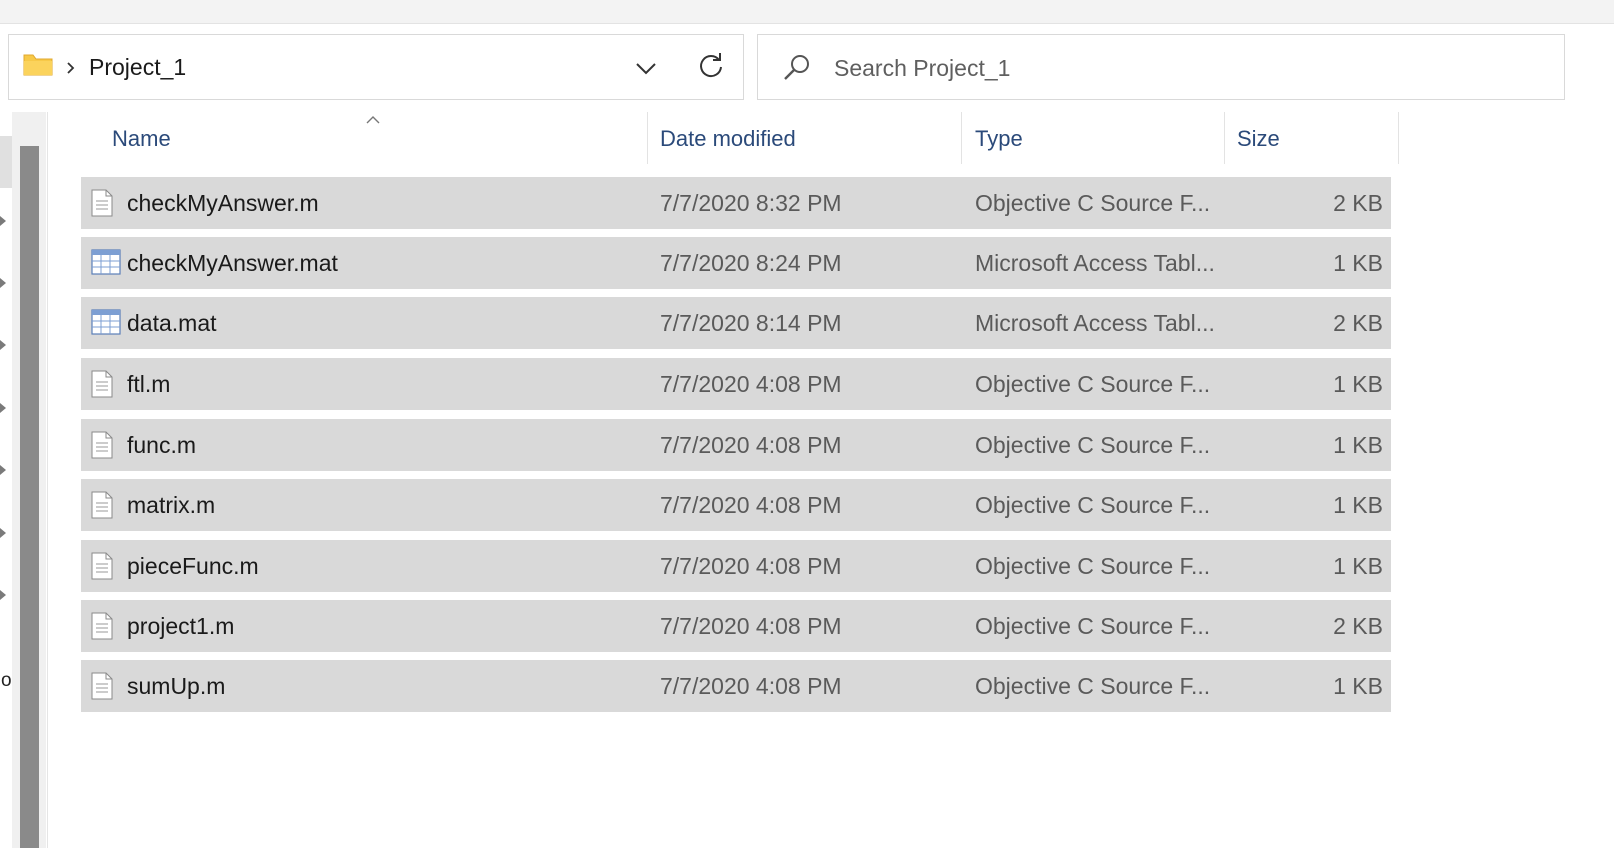 Image resolution: width=1614 pixels, height=848 pixels. I want to click on column-header-row: Name Date modified Type Size, so click(730, 139).